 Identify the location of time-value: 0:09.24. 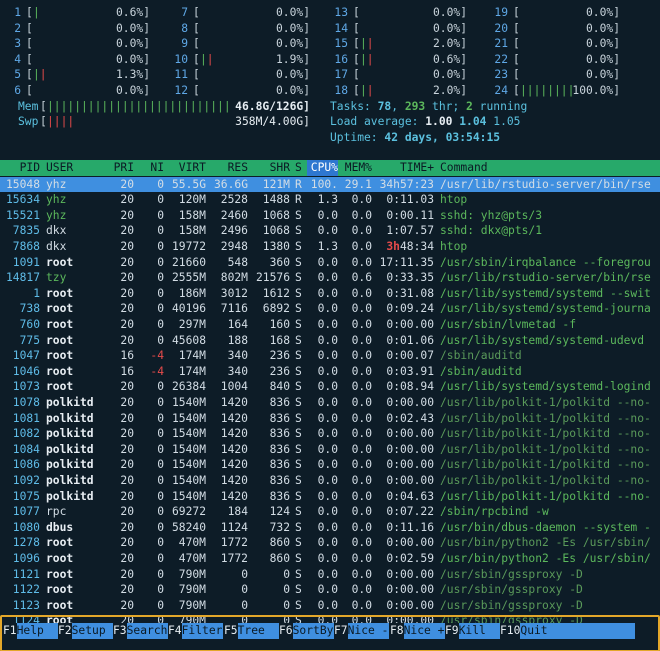
(410, 309).